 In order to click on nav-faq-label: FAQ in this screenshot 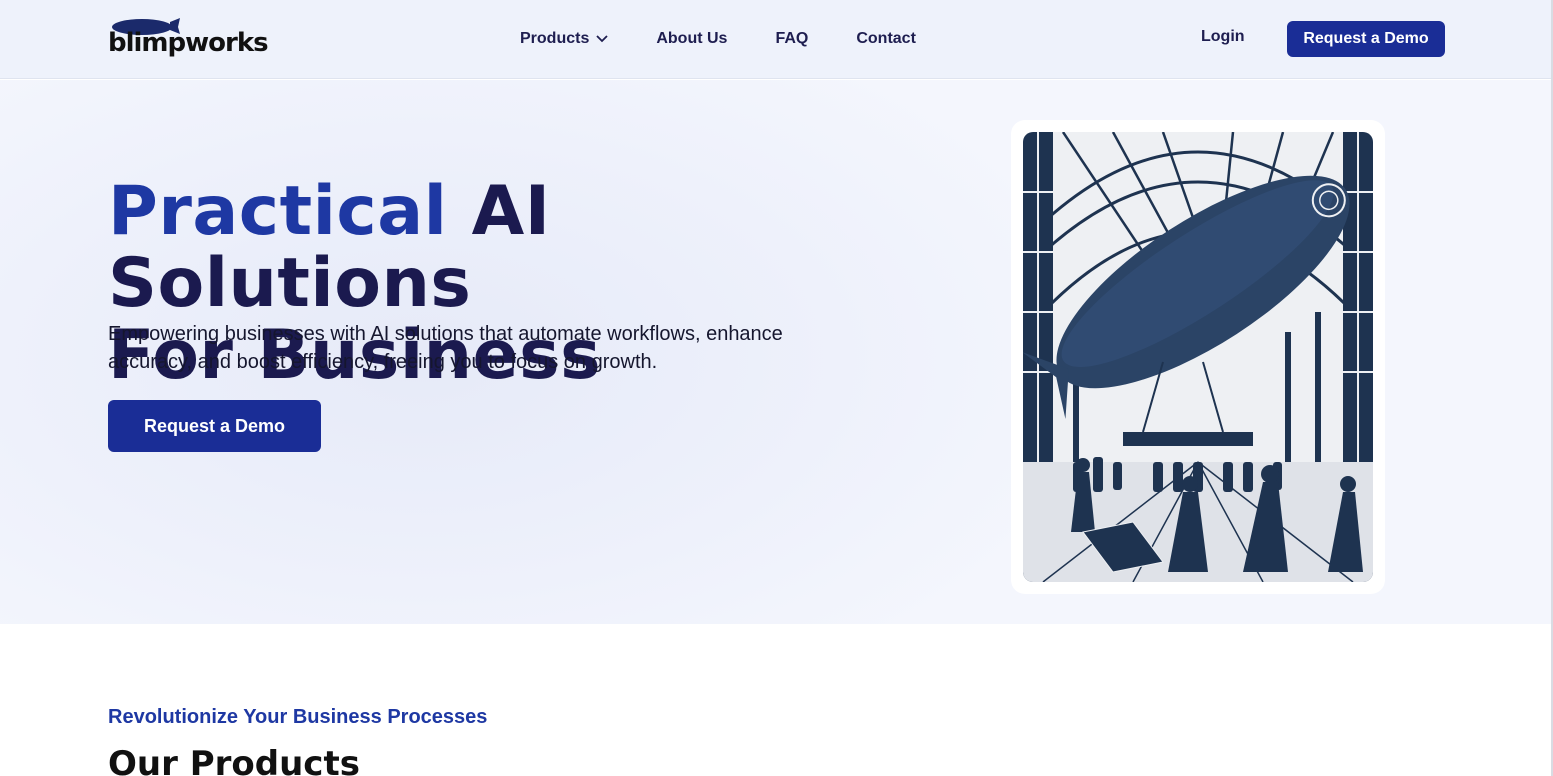, I will do `click(792, 38)`.